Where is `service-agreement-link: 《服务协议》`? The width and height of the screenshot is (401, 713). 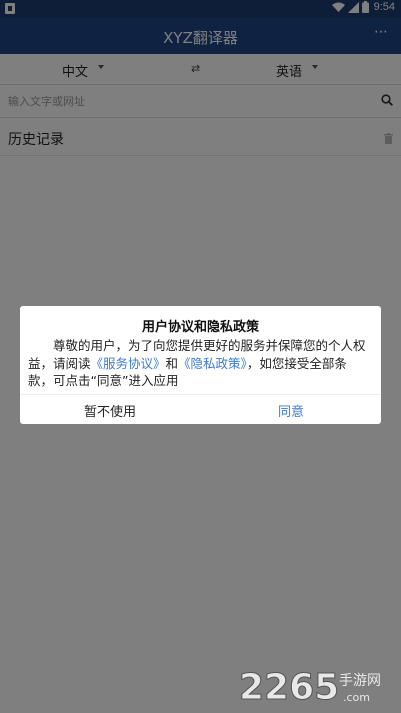 service-agreement-link: 《服务协议》 is located at coordinates (128, 363).